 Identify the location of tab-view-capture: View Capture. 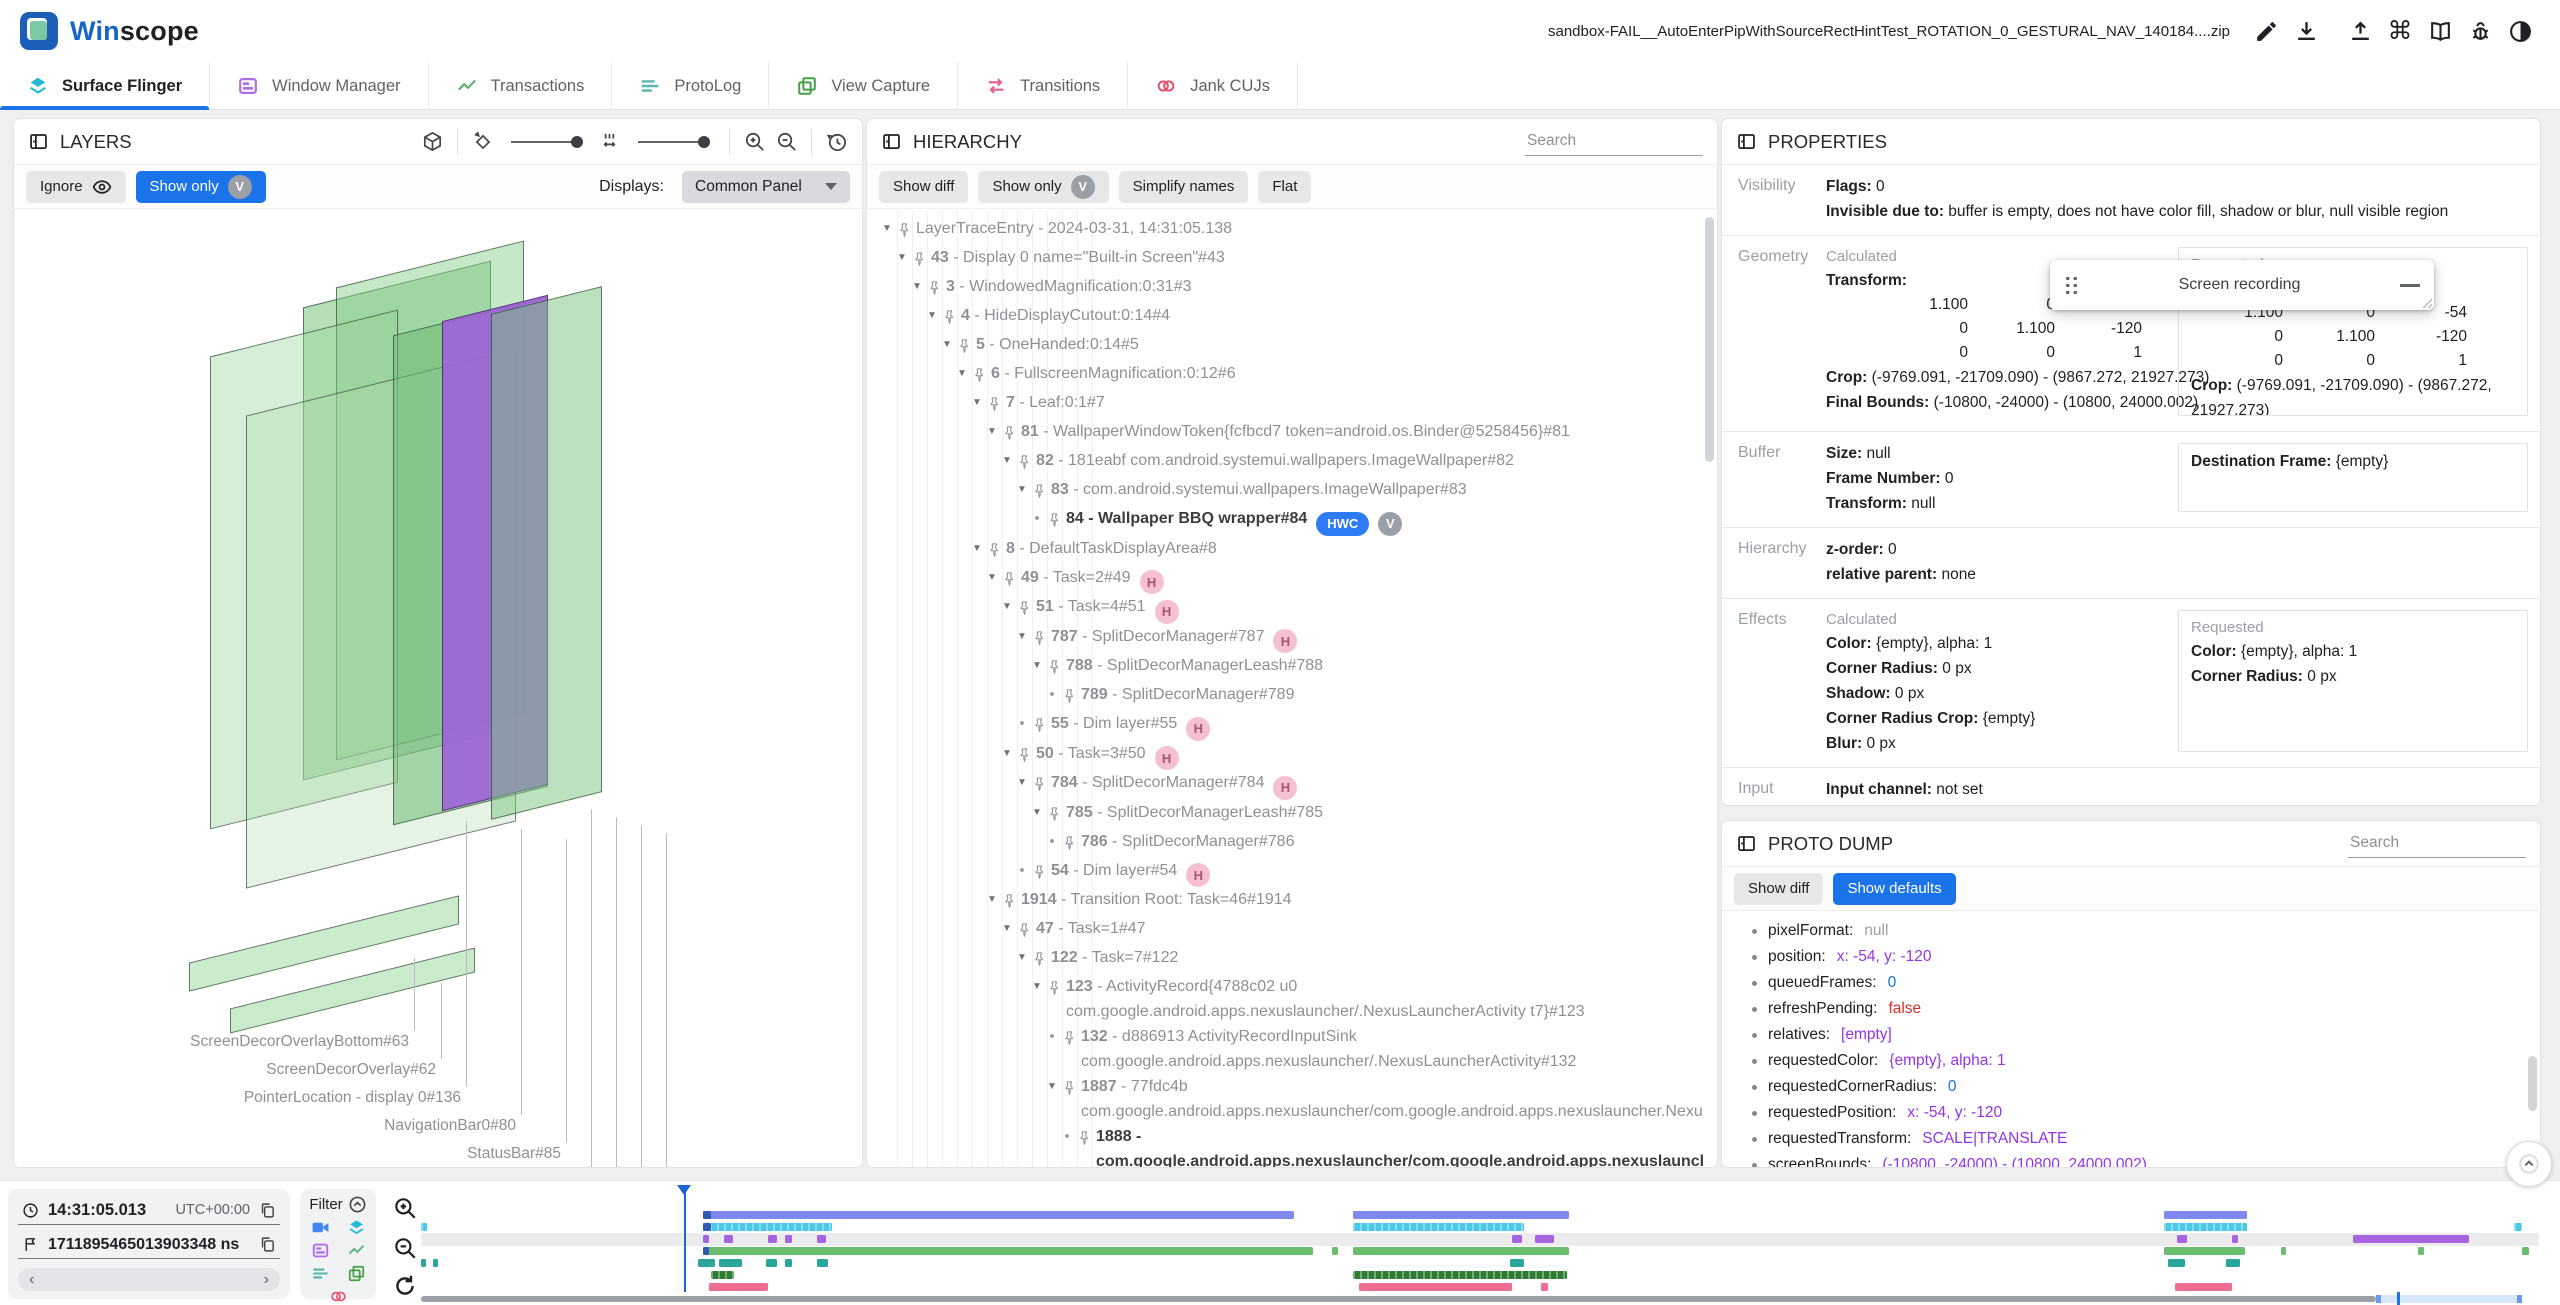
(864, 86).